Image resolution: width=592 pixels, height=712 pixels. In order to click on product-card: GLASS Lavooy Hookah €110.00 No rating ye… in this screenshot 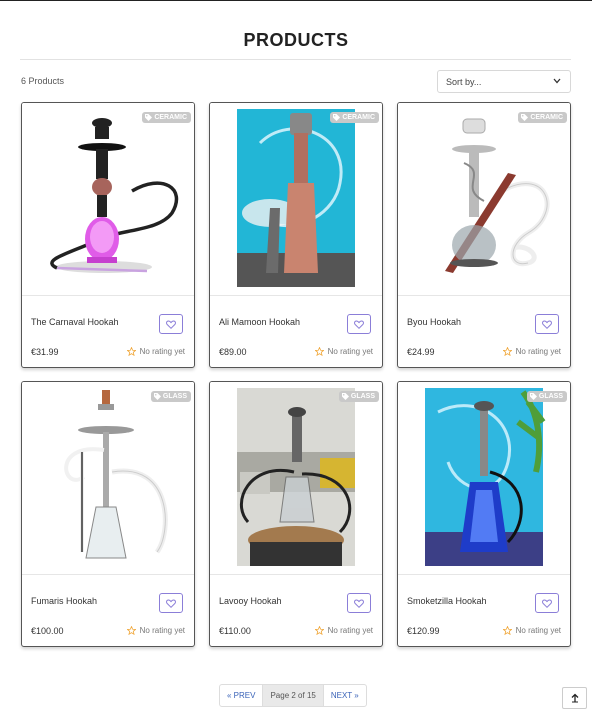, I will do `click(296, 514)`.